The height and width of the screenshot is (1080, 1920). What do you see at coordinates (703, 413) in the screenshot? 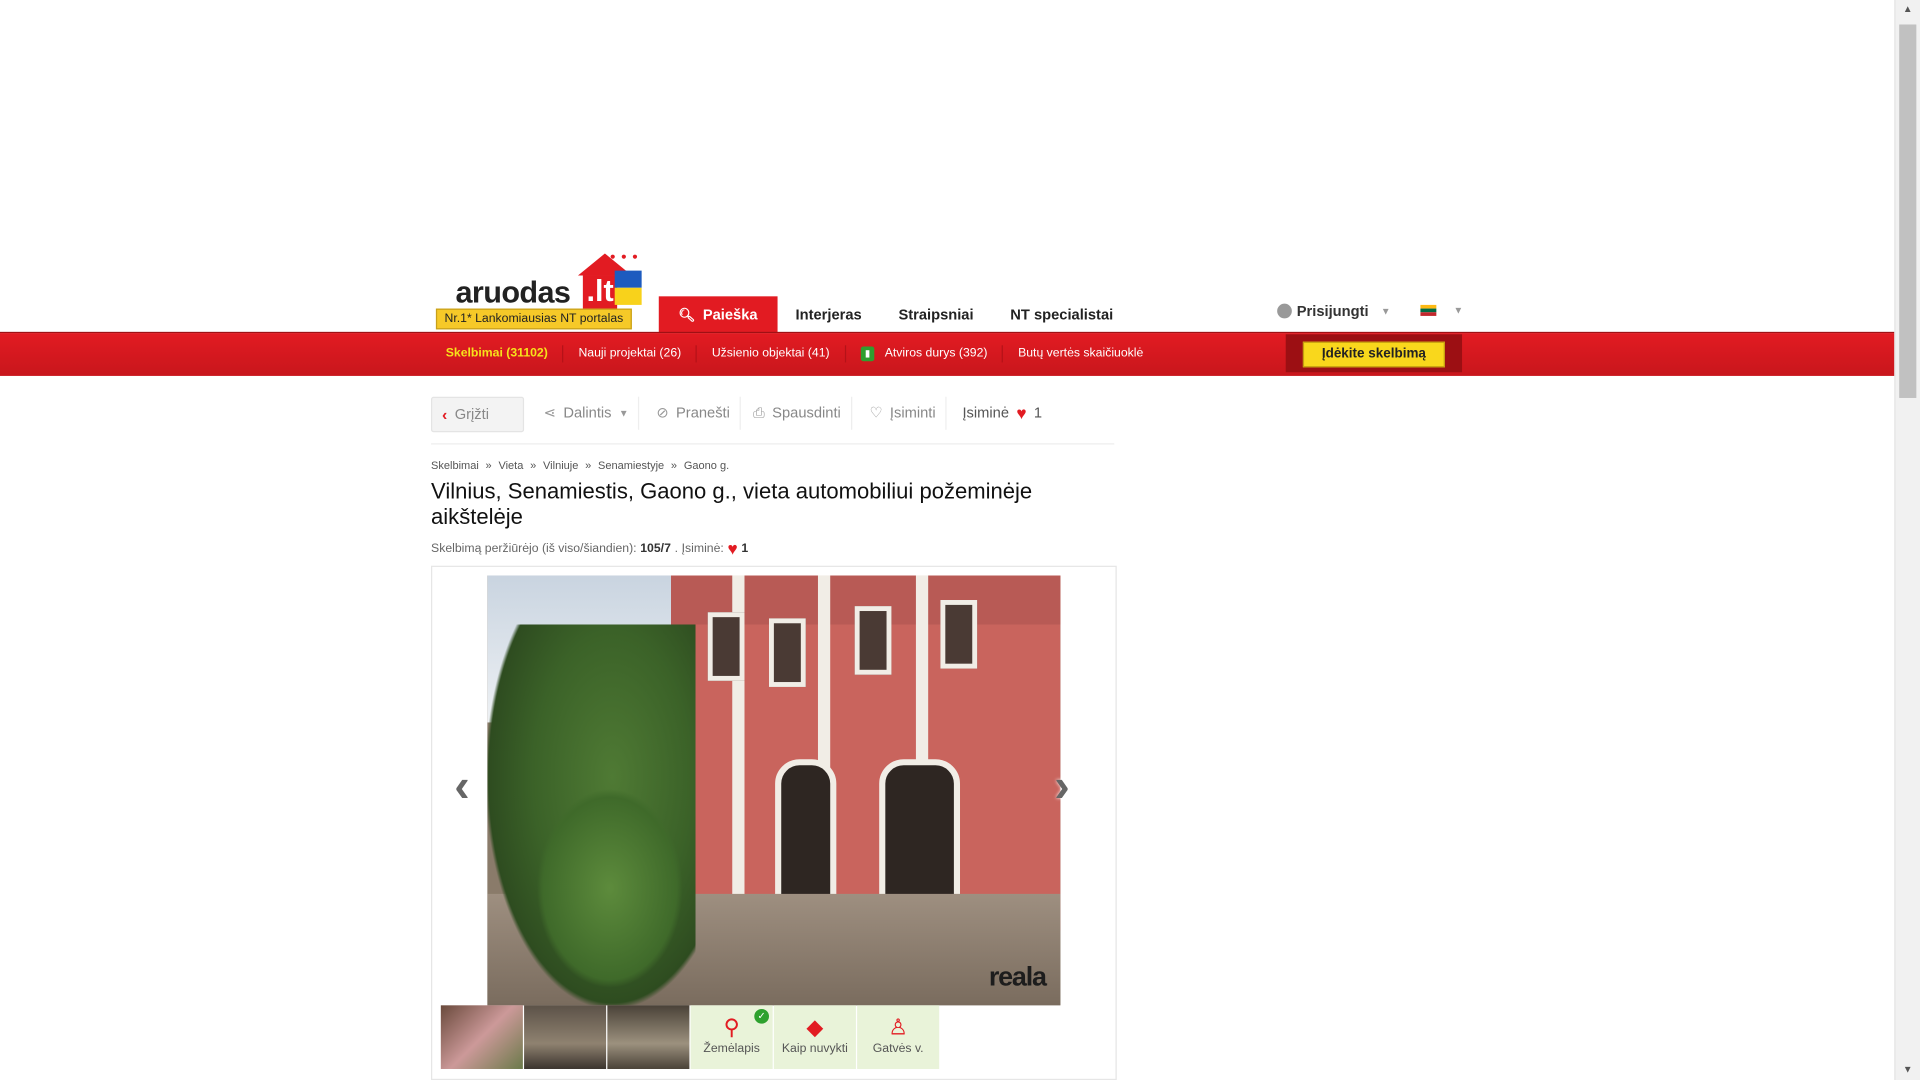
I see `report-label: Pranešti` at bounding box center [703, 413].